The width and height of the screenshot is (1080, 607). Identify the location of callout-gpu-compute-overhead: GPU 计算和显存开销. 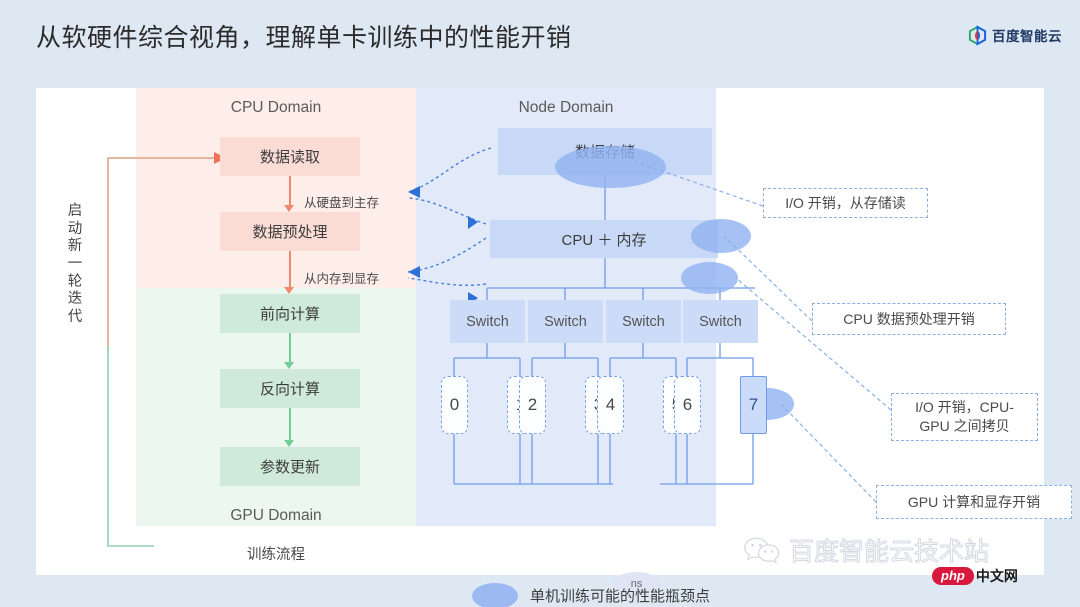
(974, 502).